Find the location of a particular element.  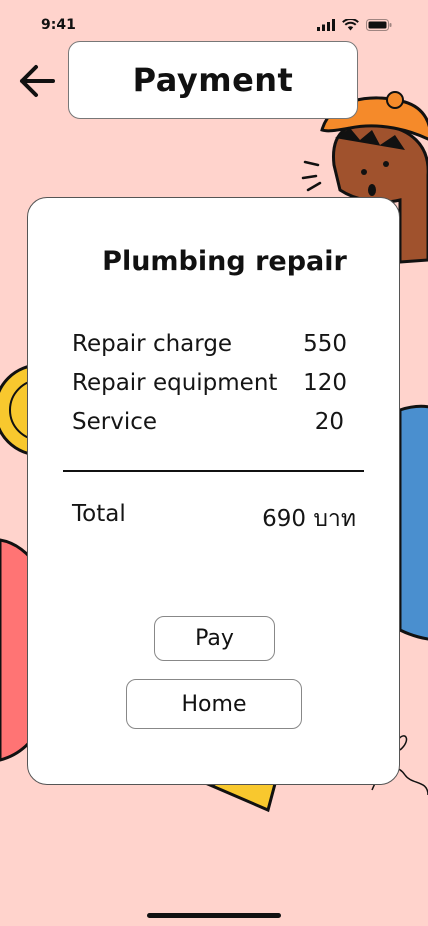

status-icons is located at coordinates (354, 25).